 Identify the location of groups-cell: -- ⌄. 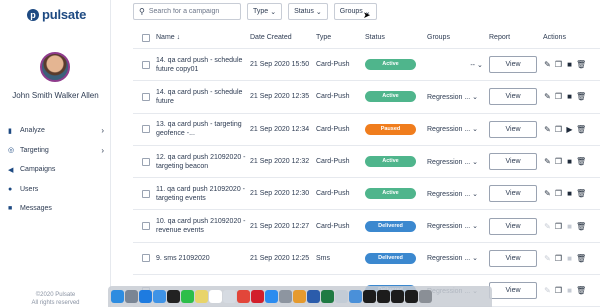
(458, 65).